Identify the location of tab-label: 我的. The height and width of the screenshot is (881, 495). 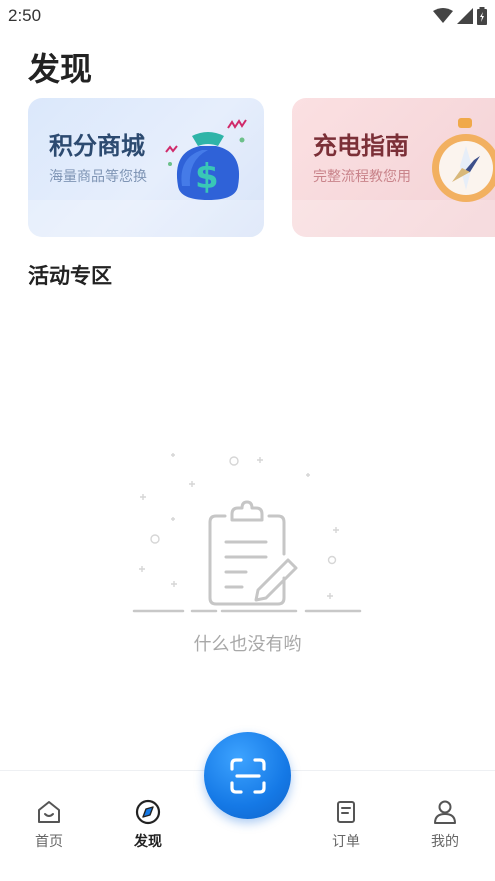
(445, 842).